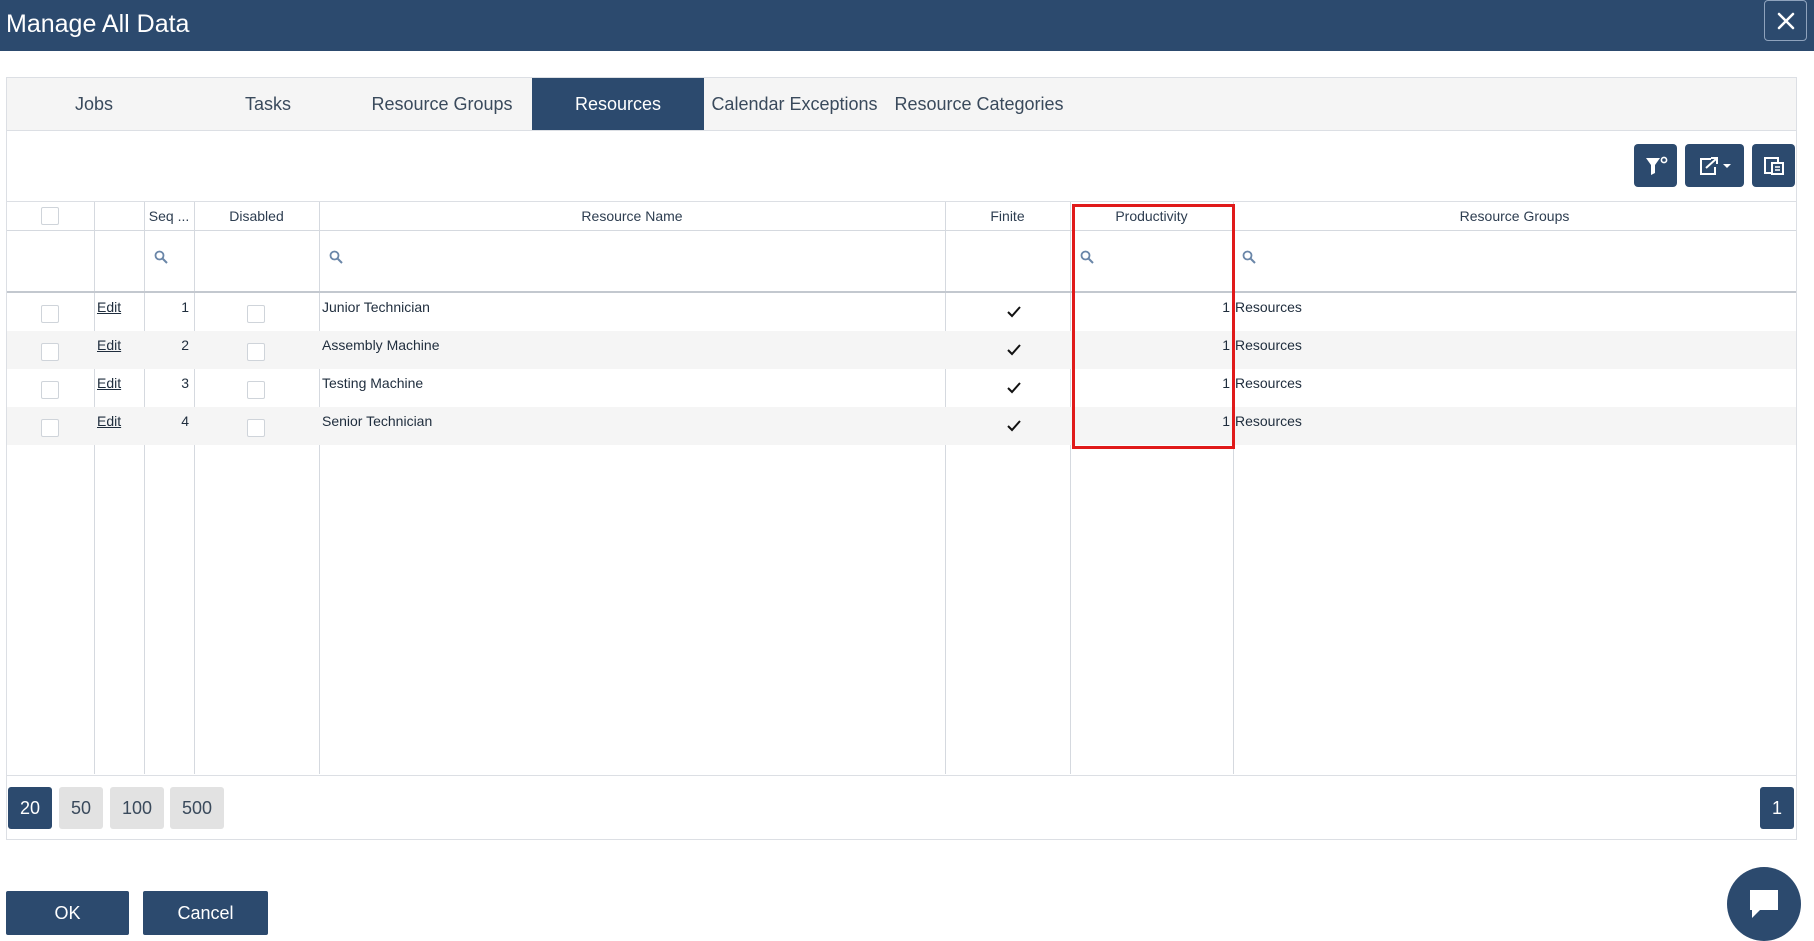  Describe the element at coordinates (185, 421) in the screenshot. I see `seq-cell: 4` at that location.